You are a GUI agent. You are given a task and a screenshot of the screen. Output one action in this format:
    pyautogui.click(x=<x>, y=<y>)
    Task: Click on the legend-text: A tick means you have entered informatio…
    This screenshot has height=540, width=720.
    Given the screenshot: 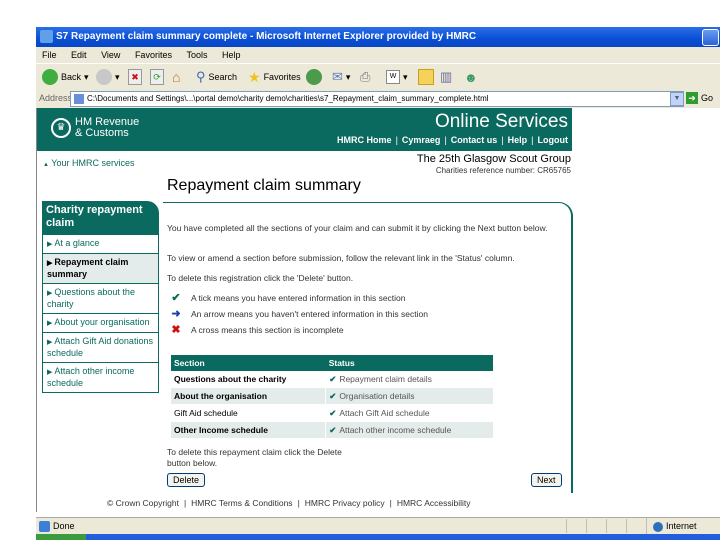 What is the action you would take?
    pyautogui.click(x=298, y=297)
    